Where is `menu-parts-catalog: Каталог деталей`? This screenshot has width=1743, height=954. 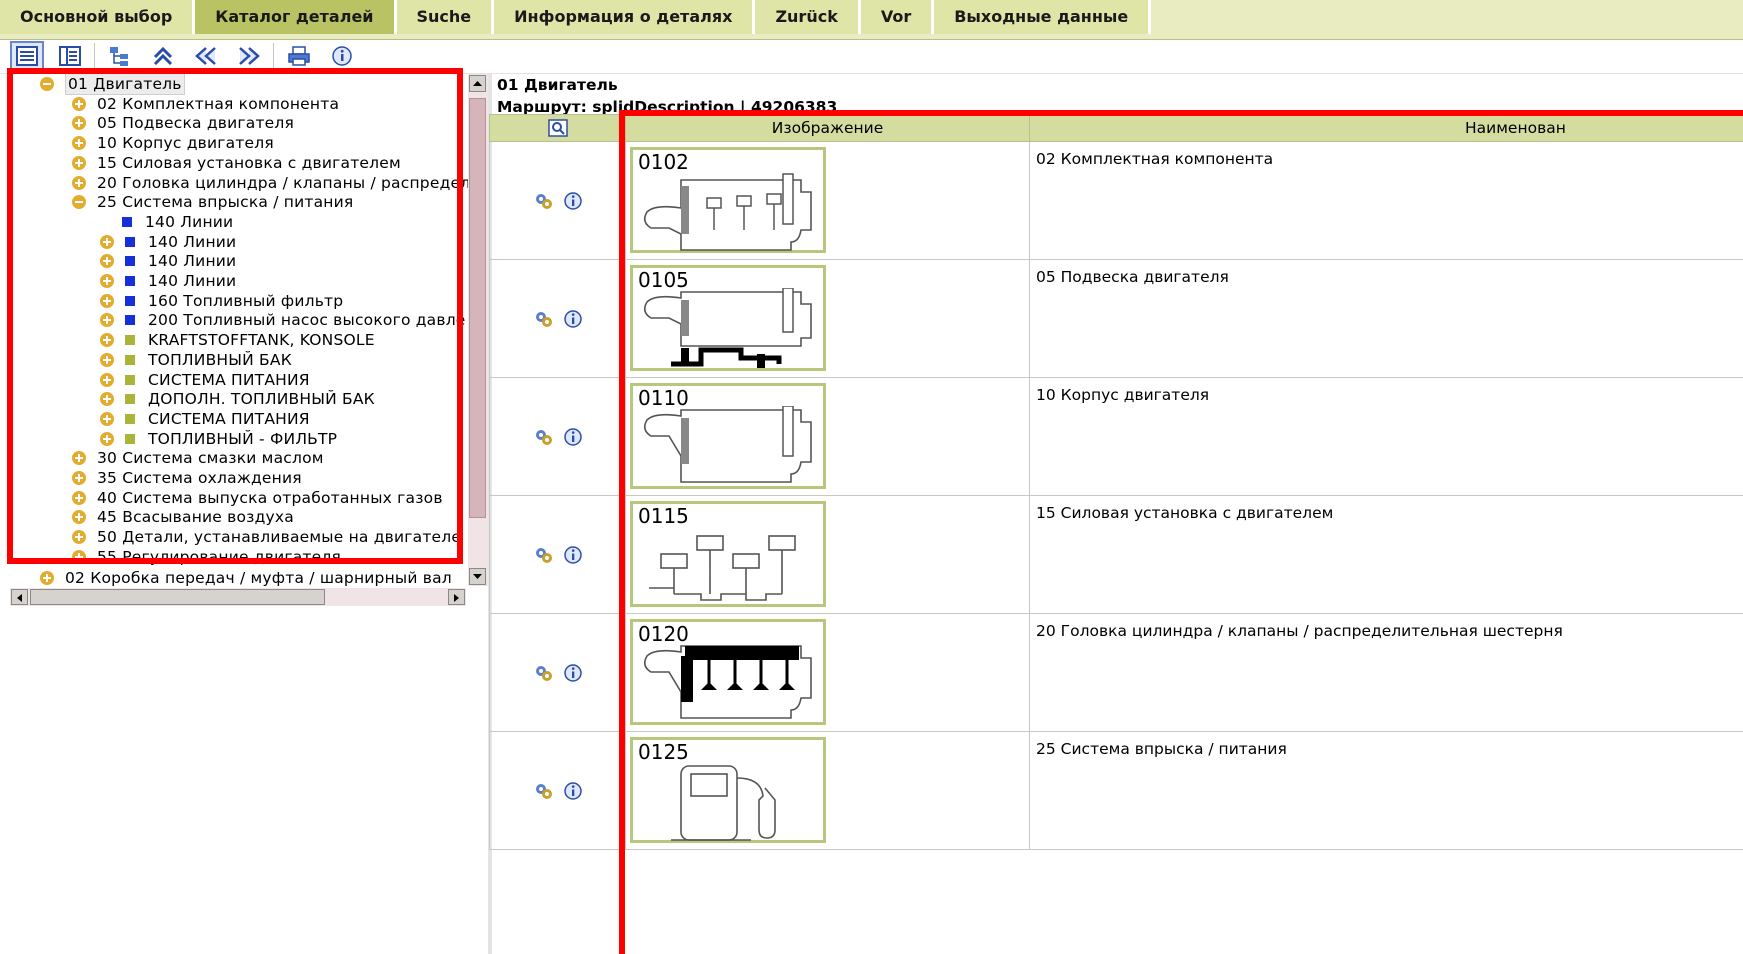 menu-parts-catalog: Каталог деталей is located at coordinates (296, 17).